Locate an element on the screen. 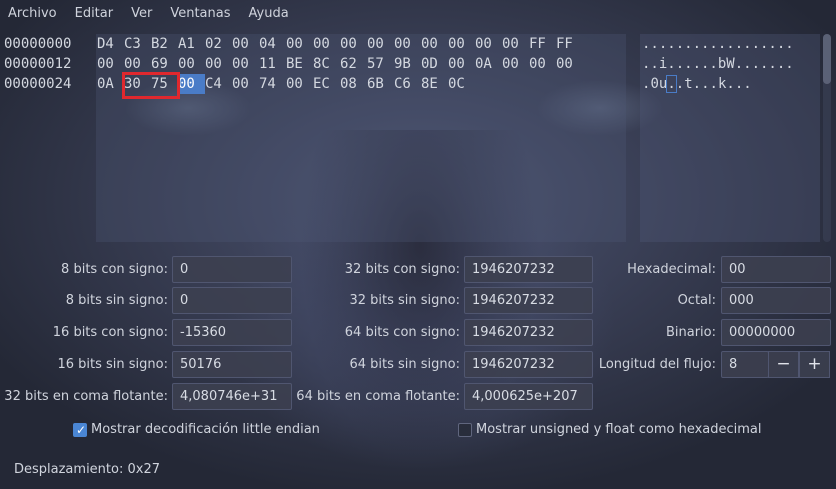 The width and height of the screenshot is (836, 489). hex-byte: 62 is located at coordinates (353, 64).